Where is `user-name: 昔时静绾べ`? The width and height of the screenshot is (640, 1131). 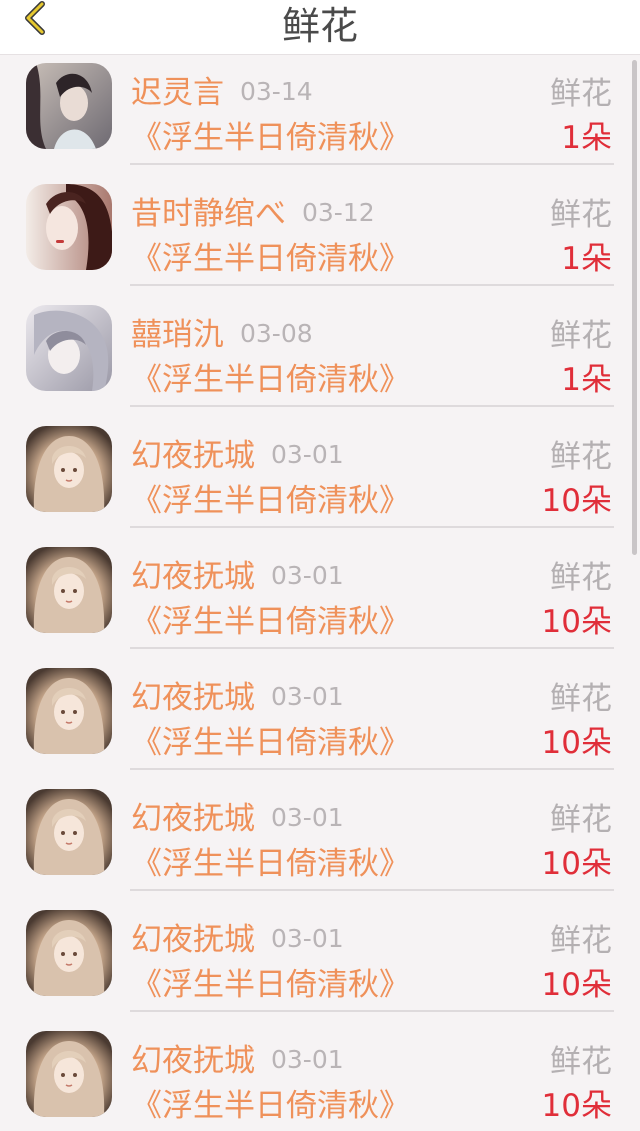 user-name: 昔时静绾べ is located at coordinates (208, 214).